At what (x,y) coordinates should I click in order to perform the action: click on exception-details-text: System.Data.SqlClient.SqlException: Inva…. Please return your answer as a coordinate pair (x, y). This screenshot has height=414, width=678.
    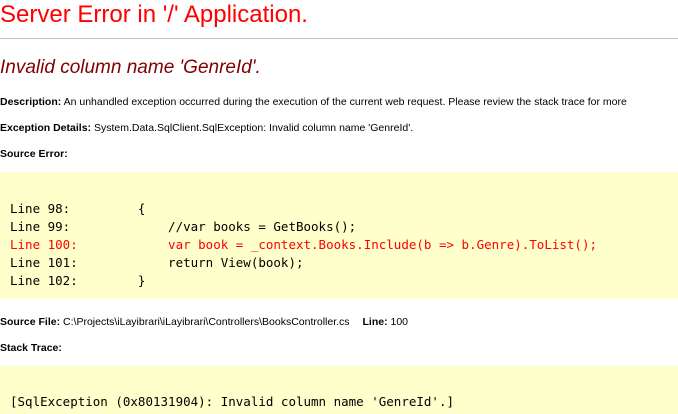
    Looking at the image, I should click on (253, 128).